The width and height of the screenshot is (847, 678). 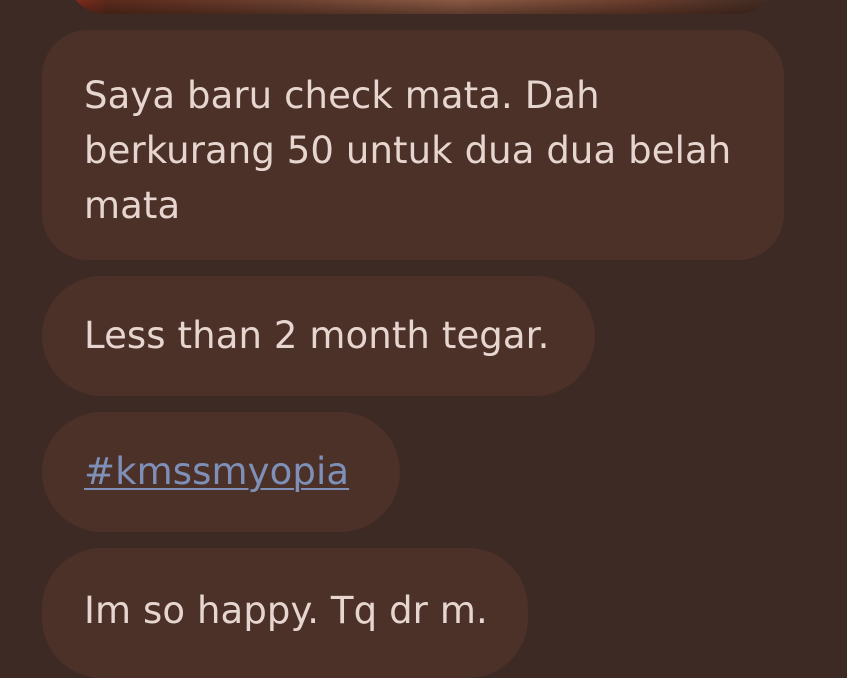 What do you see at coordinates (342, 95) in the screenshot?
I see `message-text-line: Saya baru check mata. Dah` at bounding box center [342, 95].